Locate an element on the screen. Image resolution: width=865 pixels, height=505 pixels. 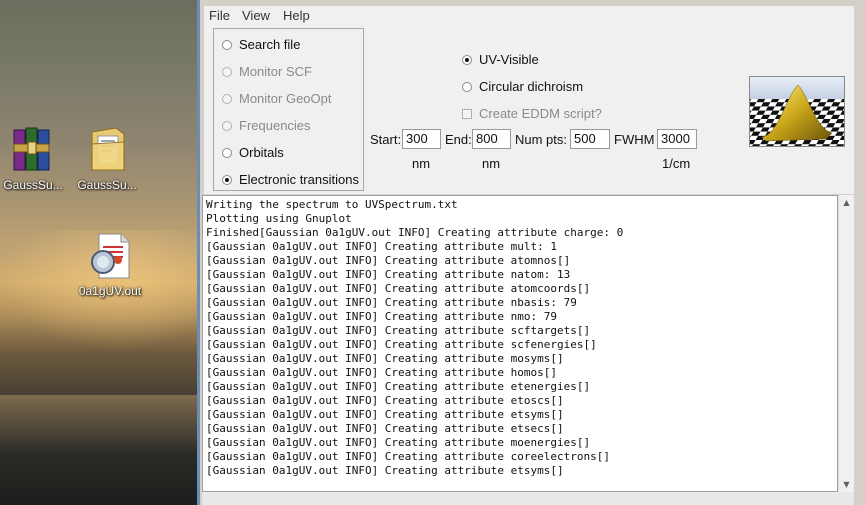
radio-monitor-scf: Monitor SCF is located at coordinates (267, 71).